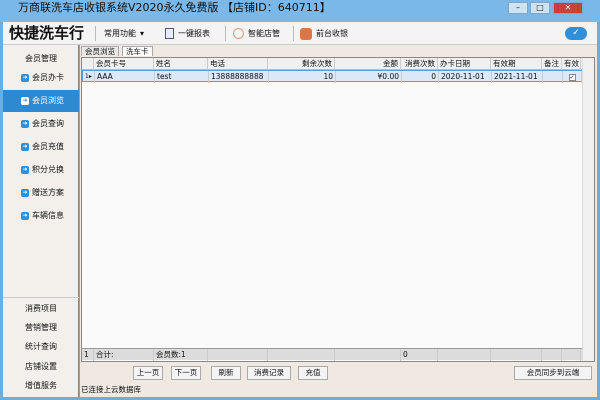 This screenshot has height=400, width=600. Describe the element at coordinates (111, 389) in the screenshot. I see `status-text: 已连接上云数据库` at that location.